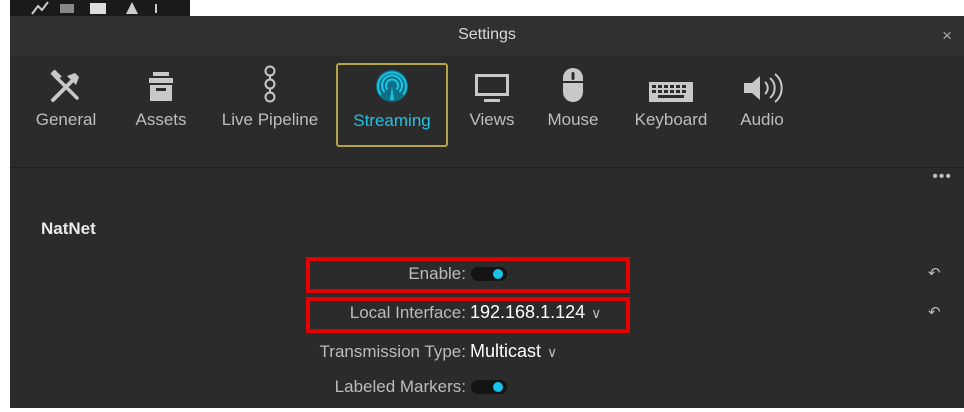 Image resolution: width=964 pixels, height=412 pixels. What do you see at coordinates (934, 312) in the screenshot?
I see `reset-local-interface-icon: ↶` at bounding box center [934, 312].